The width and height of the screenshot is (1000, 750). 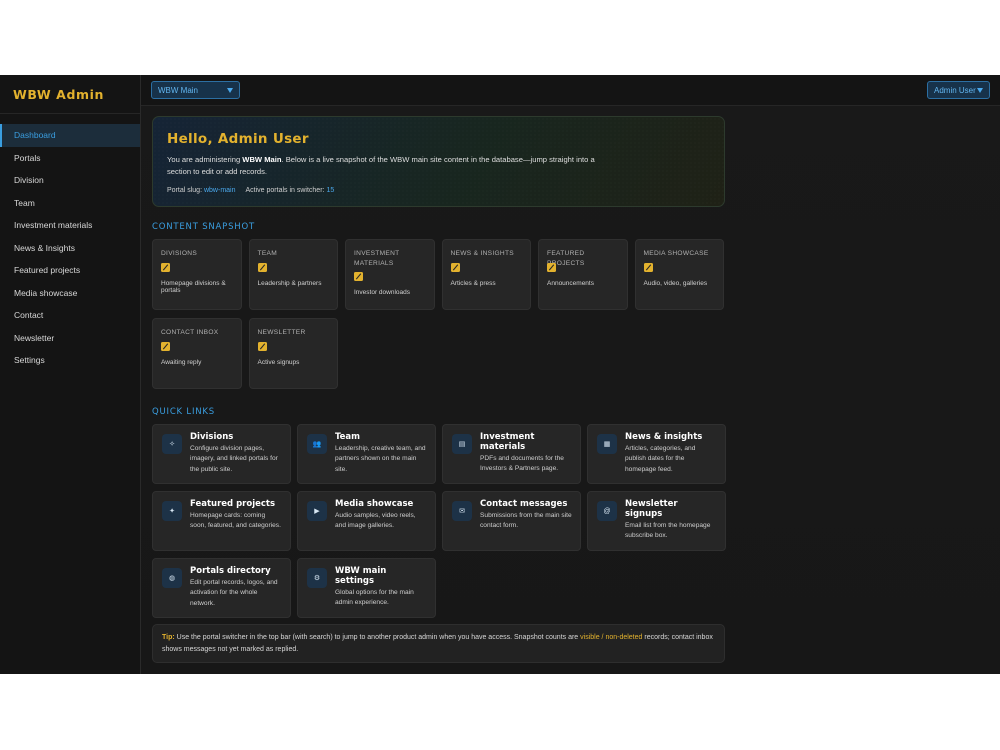 I want to click on sidebar-item-featured-projects: Featured projects, so click(x=70, y=270).